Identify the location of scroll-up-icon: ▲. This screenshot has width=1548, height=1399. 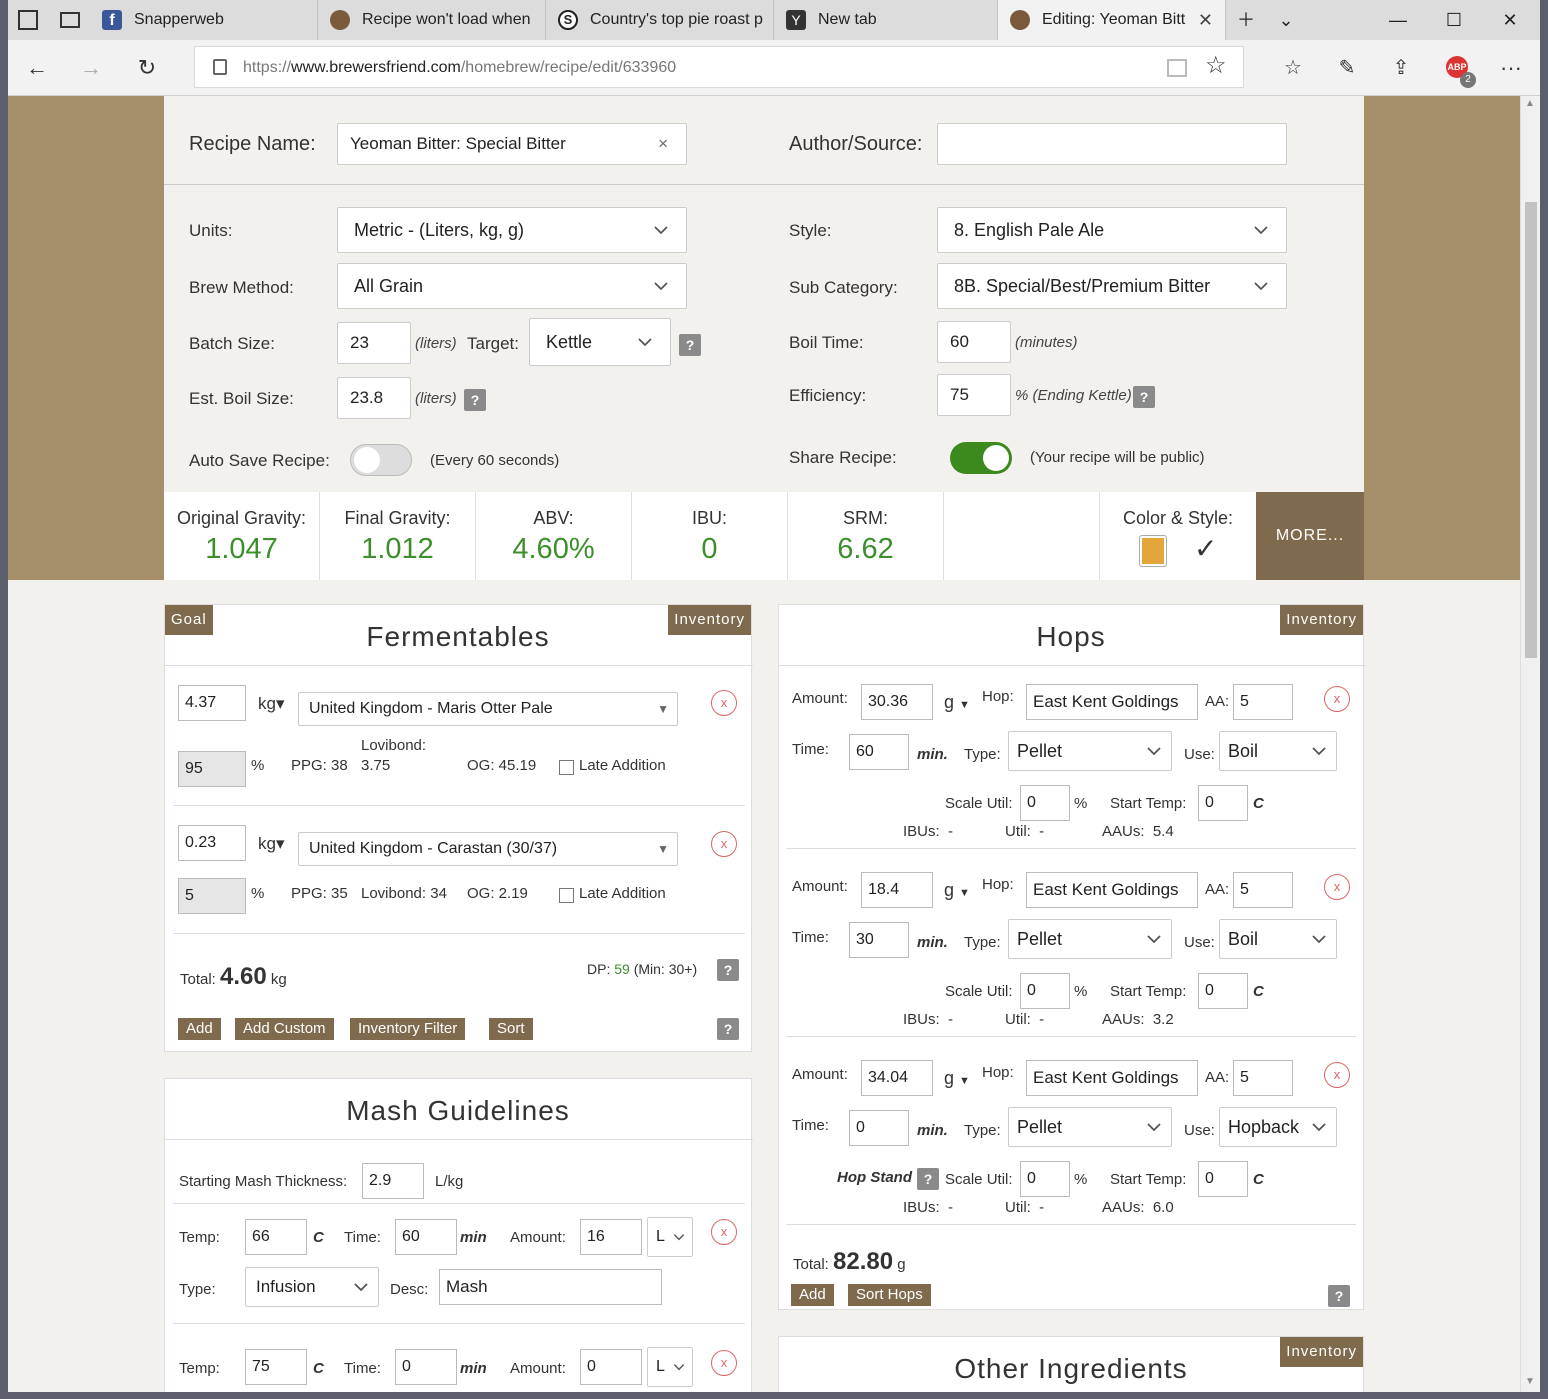
(1530, 103).